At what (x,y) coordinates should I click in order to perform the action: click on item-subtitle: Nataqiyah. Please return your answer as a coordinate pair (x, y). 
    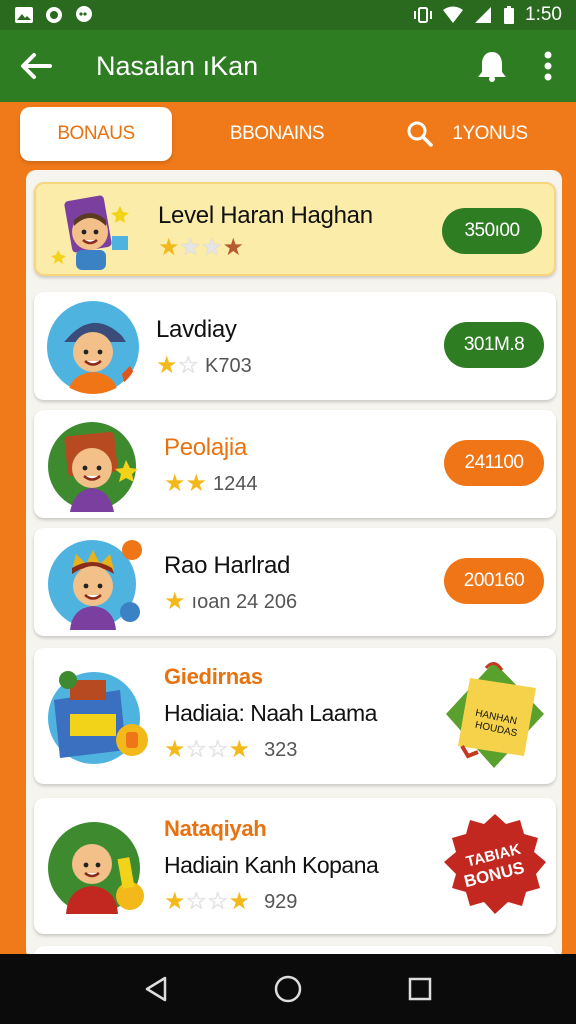
    Looking at the image, I should click on (215, 828).